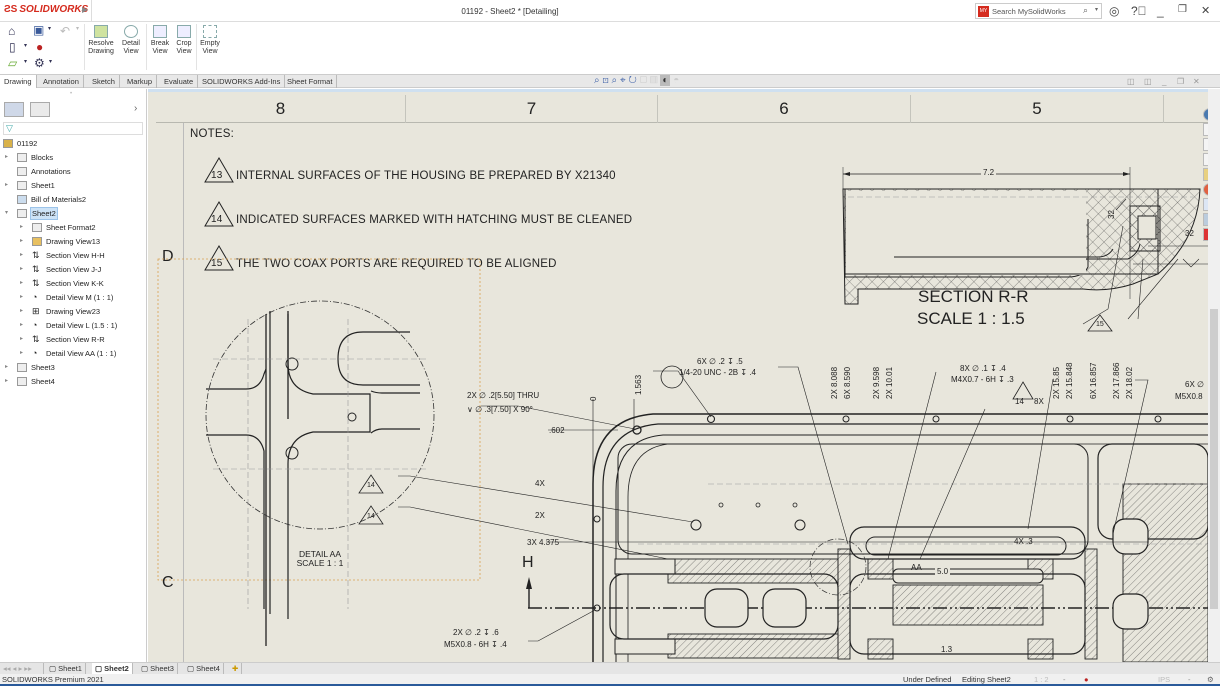  What do you see at coordinates (1189, 396) in the screenshot?
I see `hole-callout: M5X0.8` at bounding box center [1189, 396].